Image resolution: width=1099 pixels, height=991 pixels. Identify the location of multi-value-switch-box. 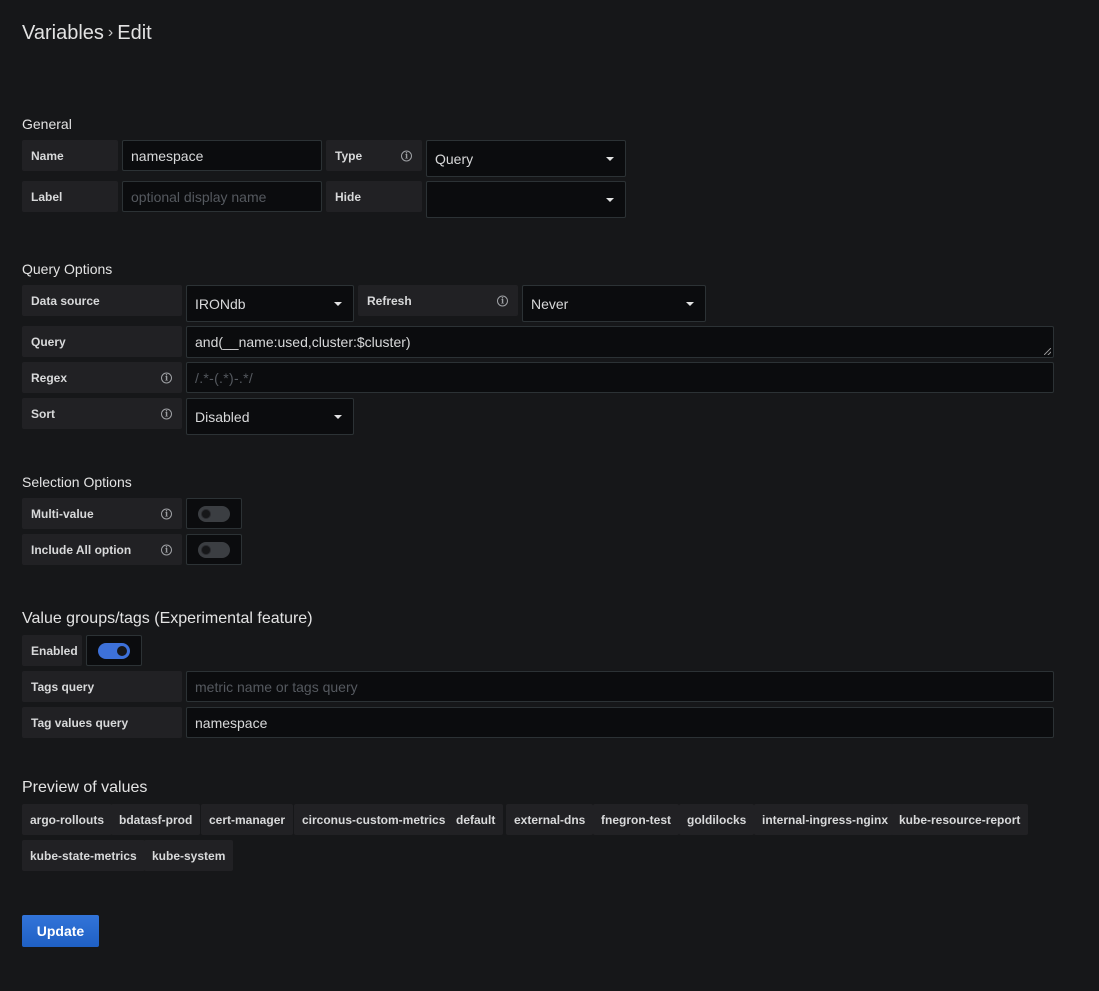
(214, 513).